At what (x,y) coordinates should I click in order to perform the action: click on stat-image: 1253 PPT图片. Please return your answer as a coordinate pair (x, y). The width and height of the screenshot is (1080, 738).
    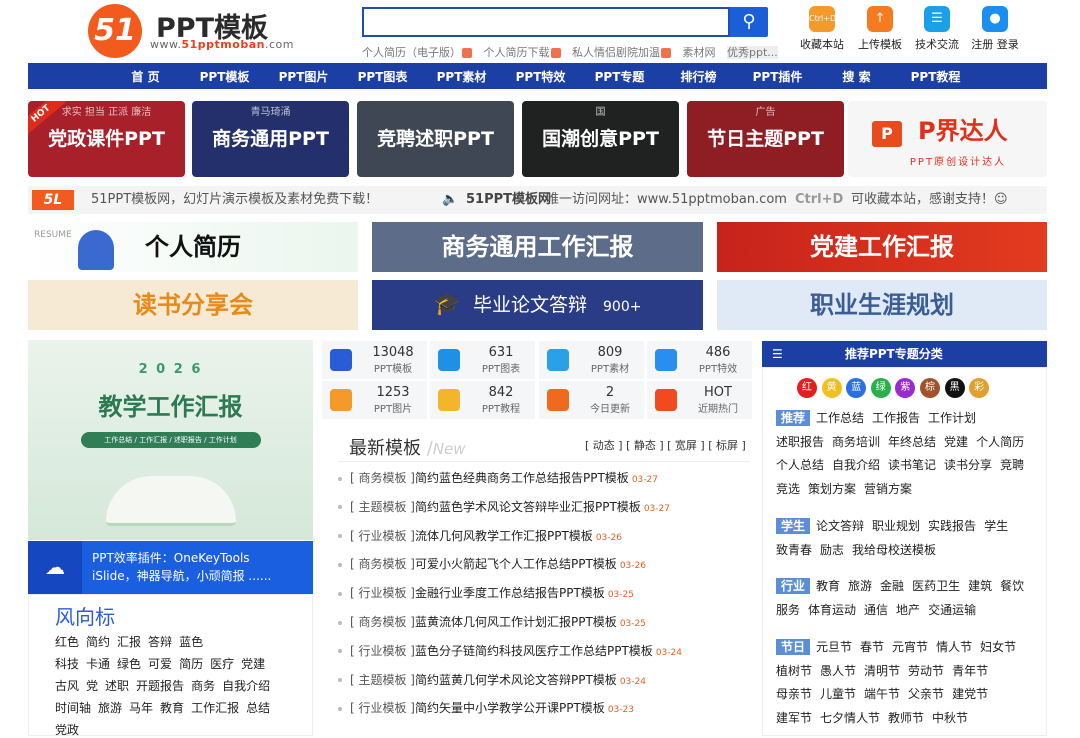
    Looking at the image, I should click on (374, 400).